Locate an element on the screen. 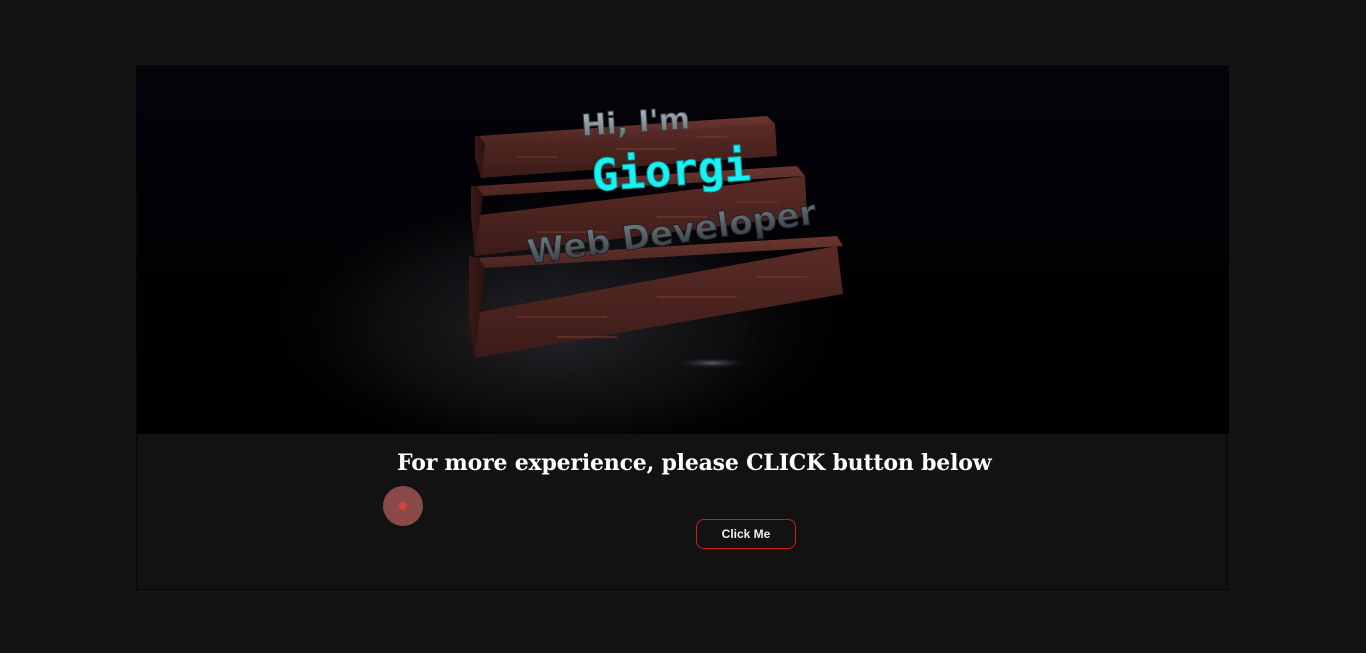  click-me-button: Click Me is located at coordinates (746, 534).